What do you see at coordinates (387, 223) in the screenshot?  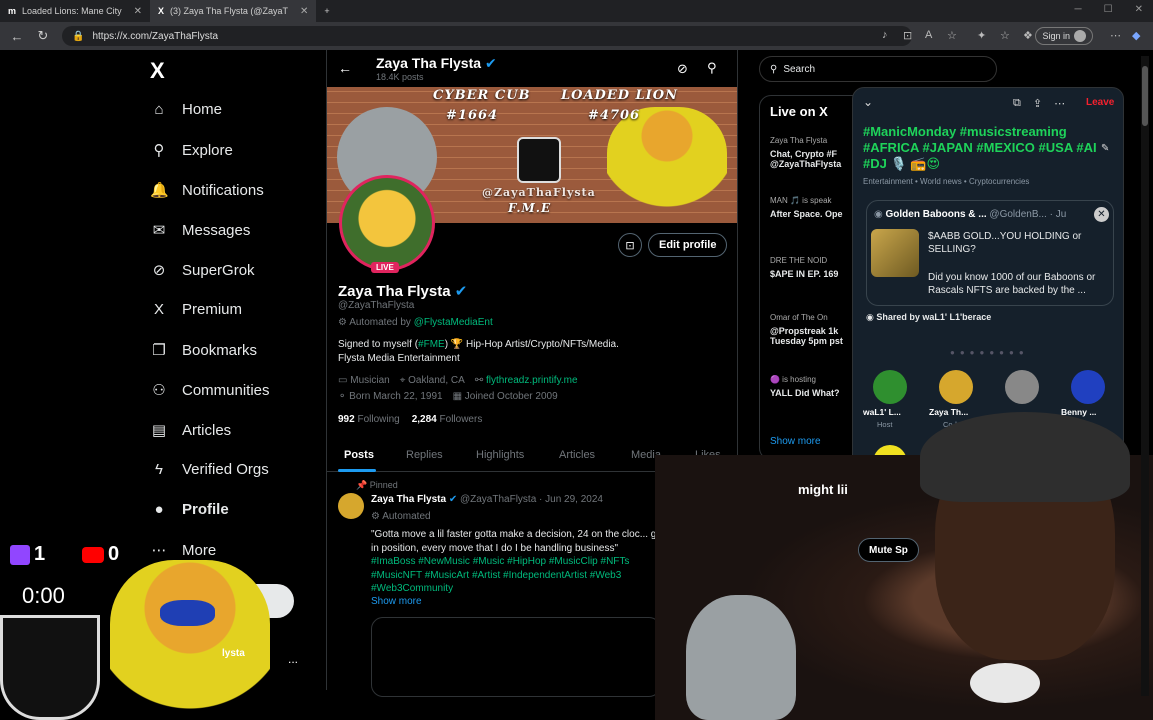 I see `profile-avatar` at bounding box center [387, 223].